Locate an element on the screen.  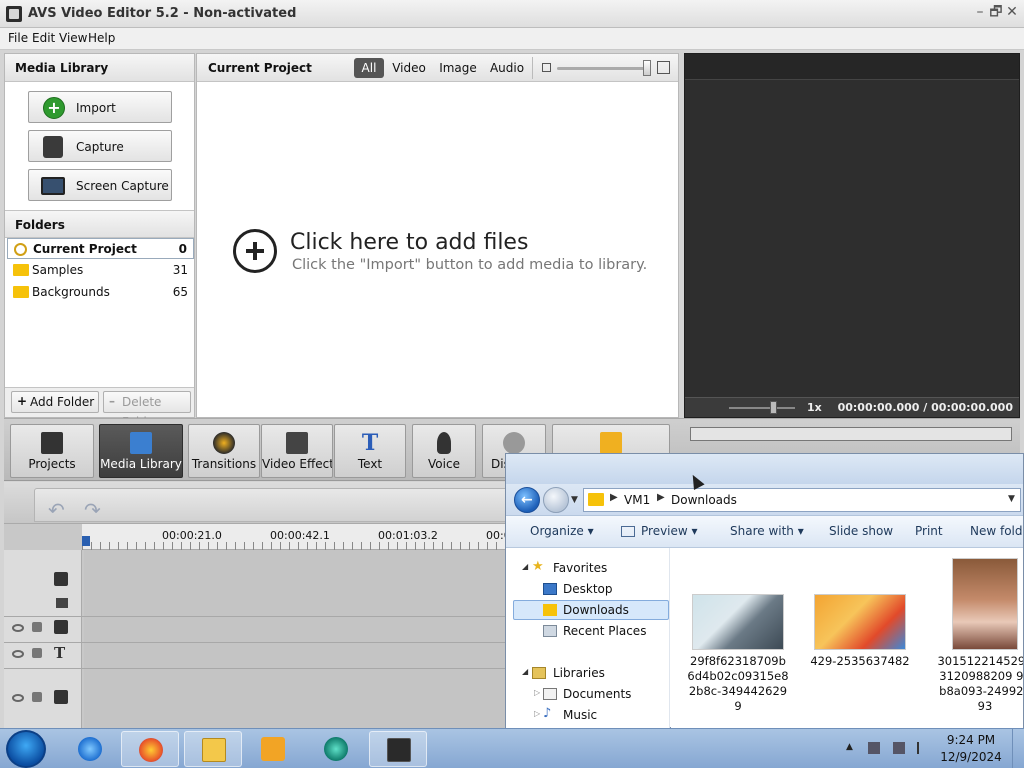
taskbar-app is located at coordinates (336, 749).